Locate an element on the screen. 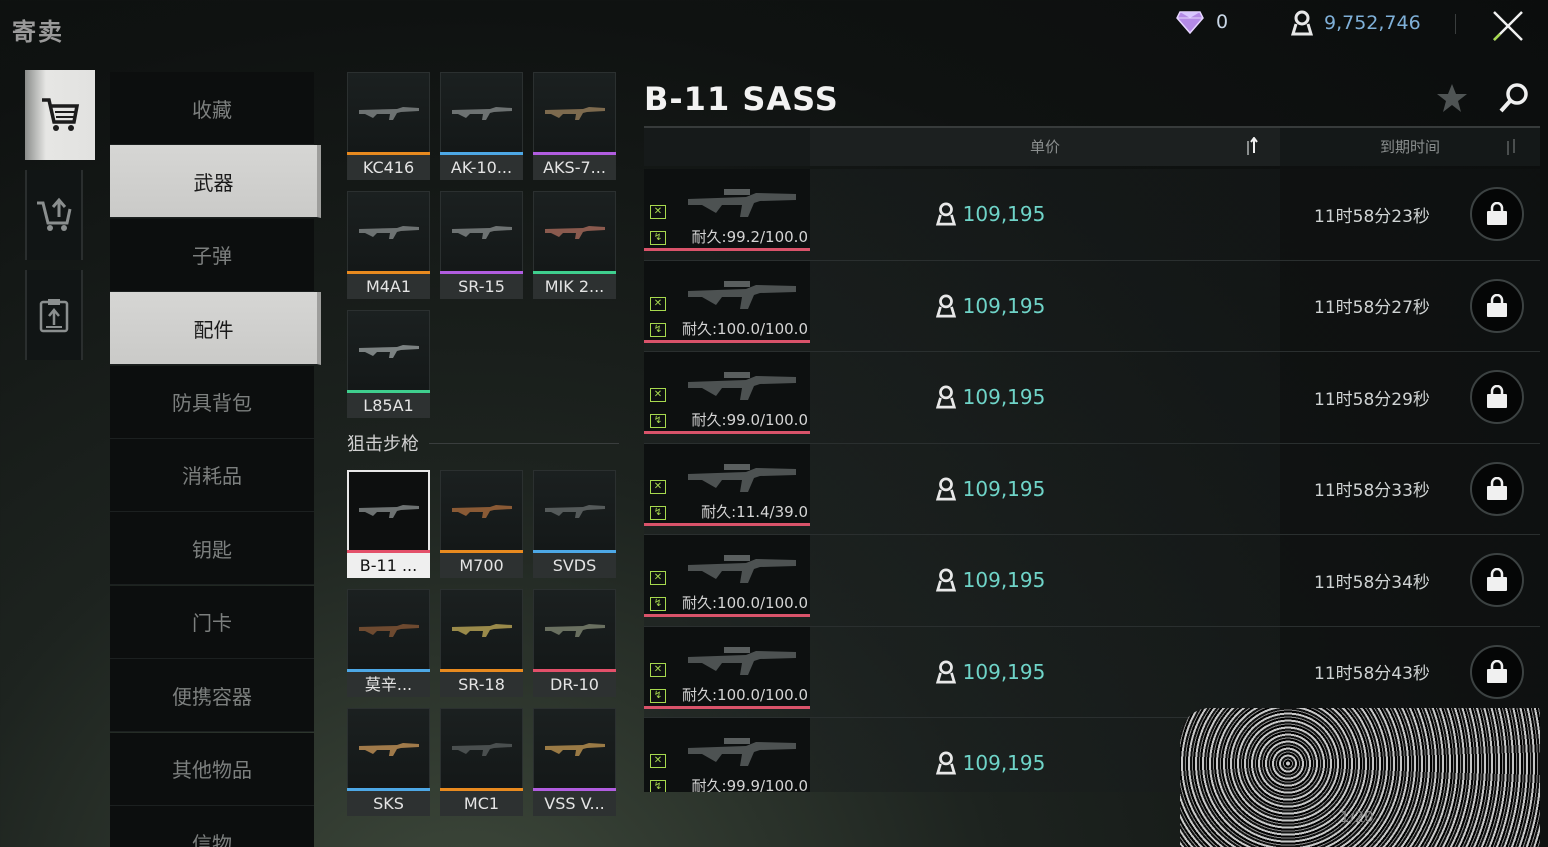 This screenshot has width=1548, height=847. listing-row: ✕ ↯ 耐久:100.0/100.0 109,195 11时58分43秒 is located at coordinates (1092, 672).